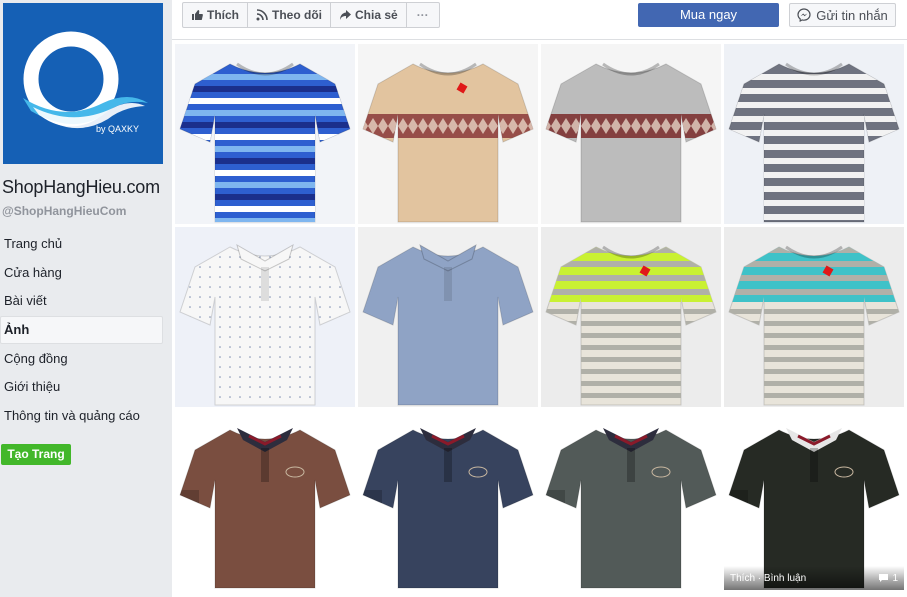  I want to click on like-label: Thích, so click(223, 15).